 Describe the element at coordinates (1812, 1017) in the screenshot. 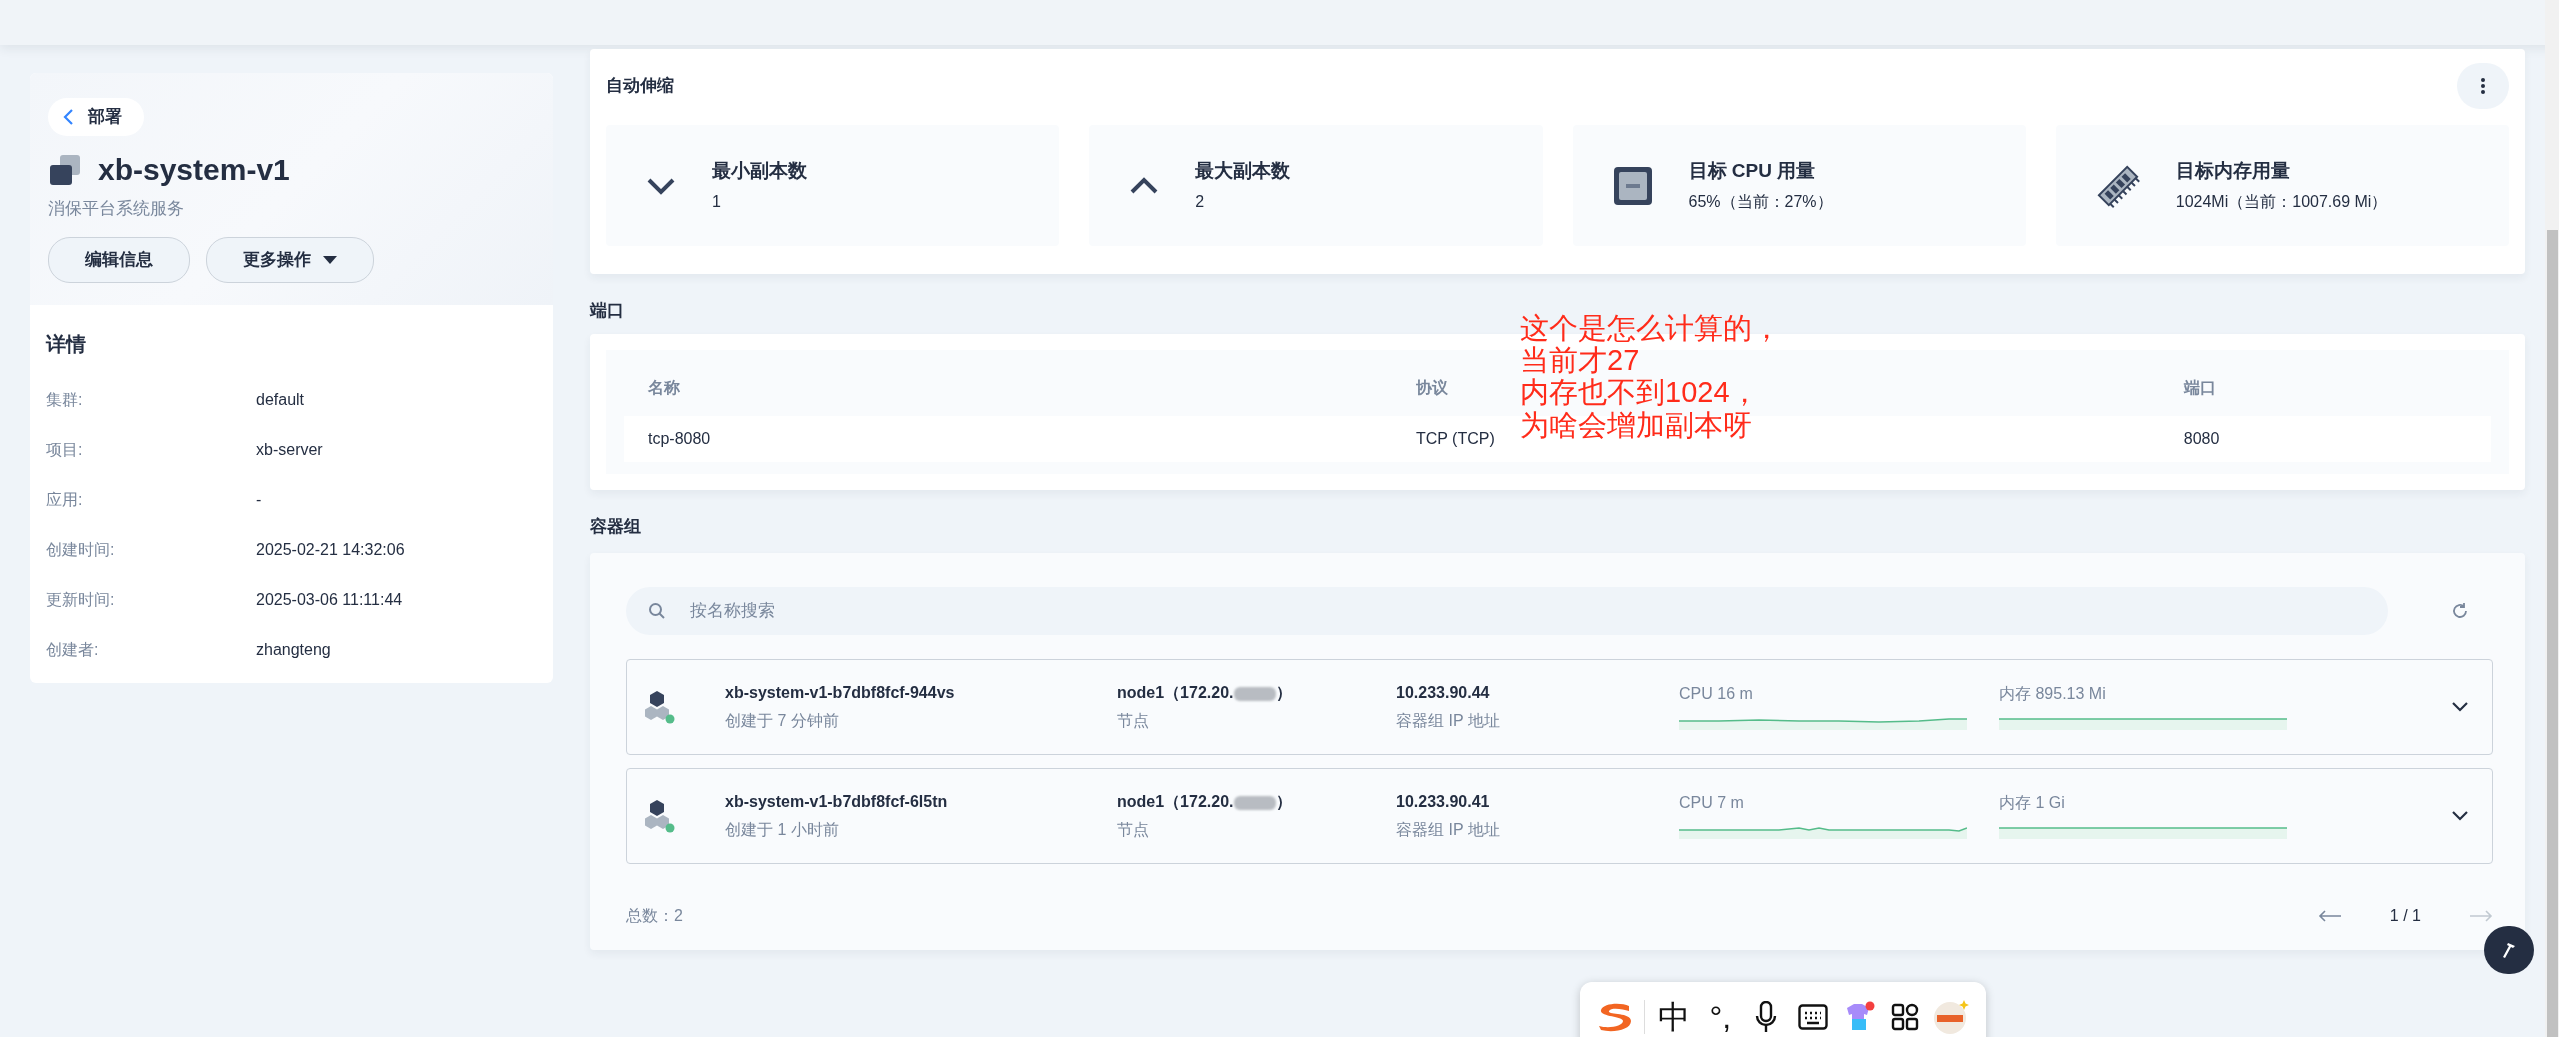

I see `keyboard-icon` at that location.